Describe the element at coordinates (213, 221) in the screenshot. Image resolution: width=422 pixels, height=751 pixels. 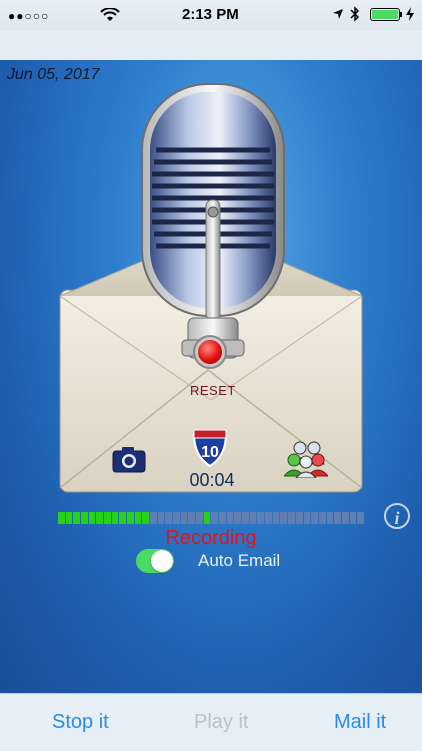
I see `microphone-graphic` at that location.